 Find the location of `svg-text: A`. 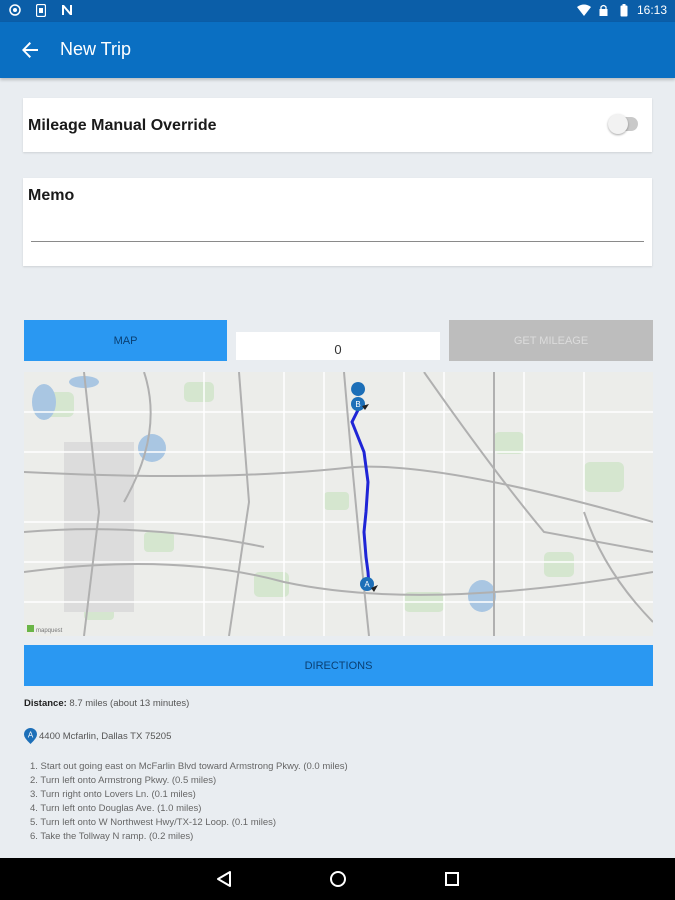

svg-text: A is located at coordinates (31, 735).